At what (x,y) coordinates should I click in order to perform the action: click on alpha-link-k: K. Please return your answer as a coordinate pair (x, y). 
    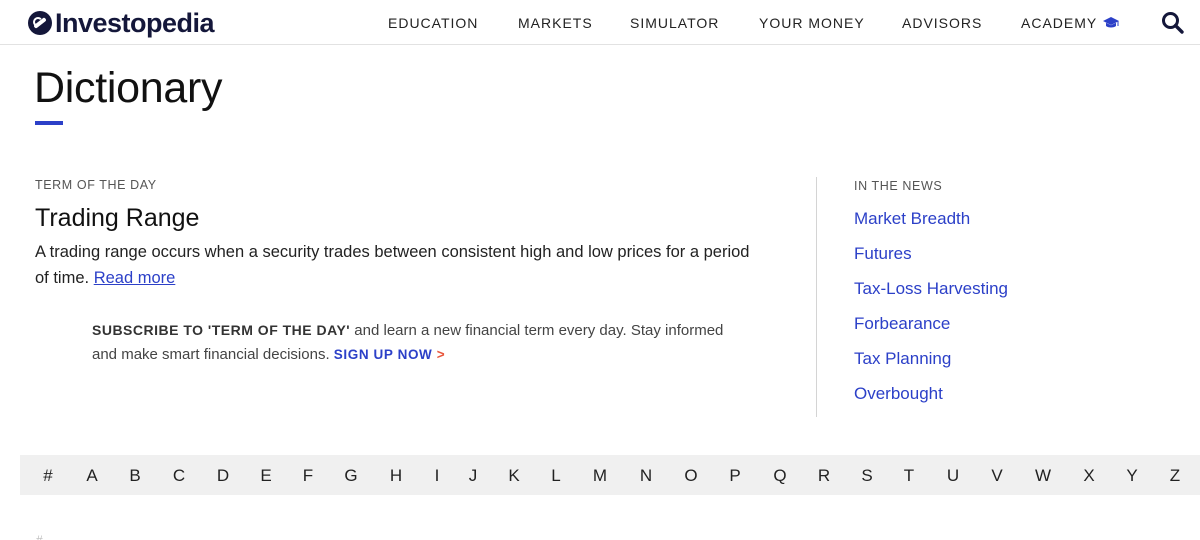
    Looking at the image, I should click on (514, 475).